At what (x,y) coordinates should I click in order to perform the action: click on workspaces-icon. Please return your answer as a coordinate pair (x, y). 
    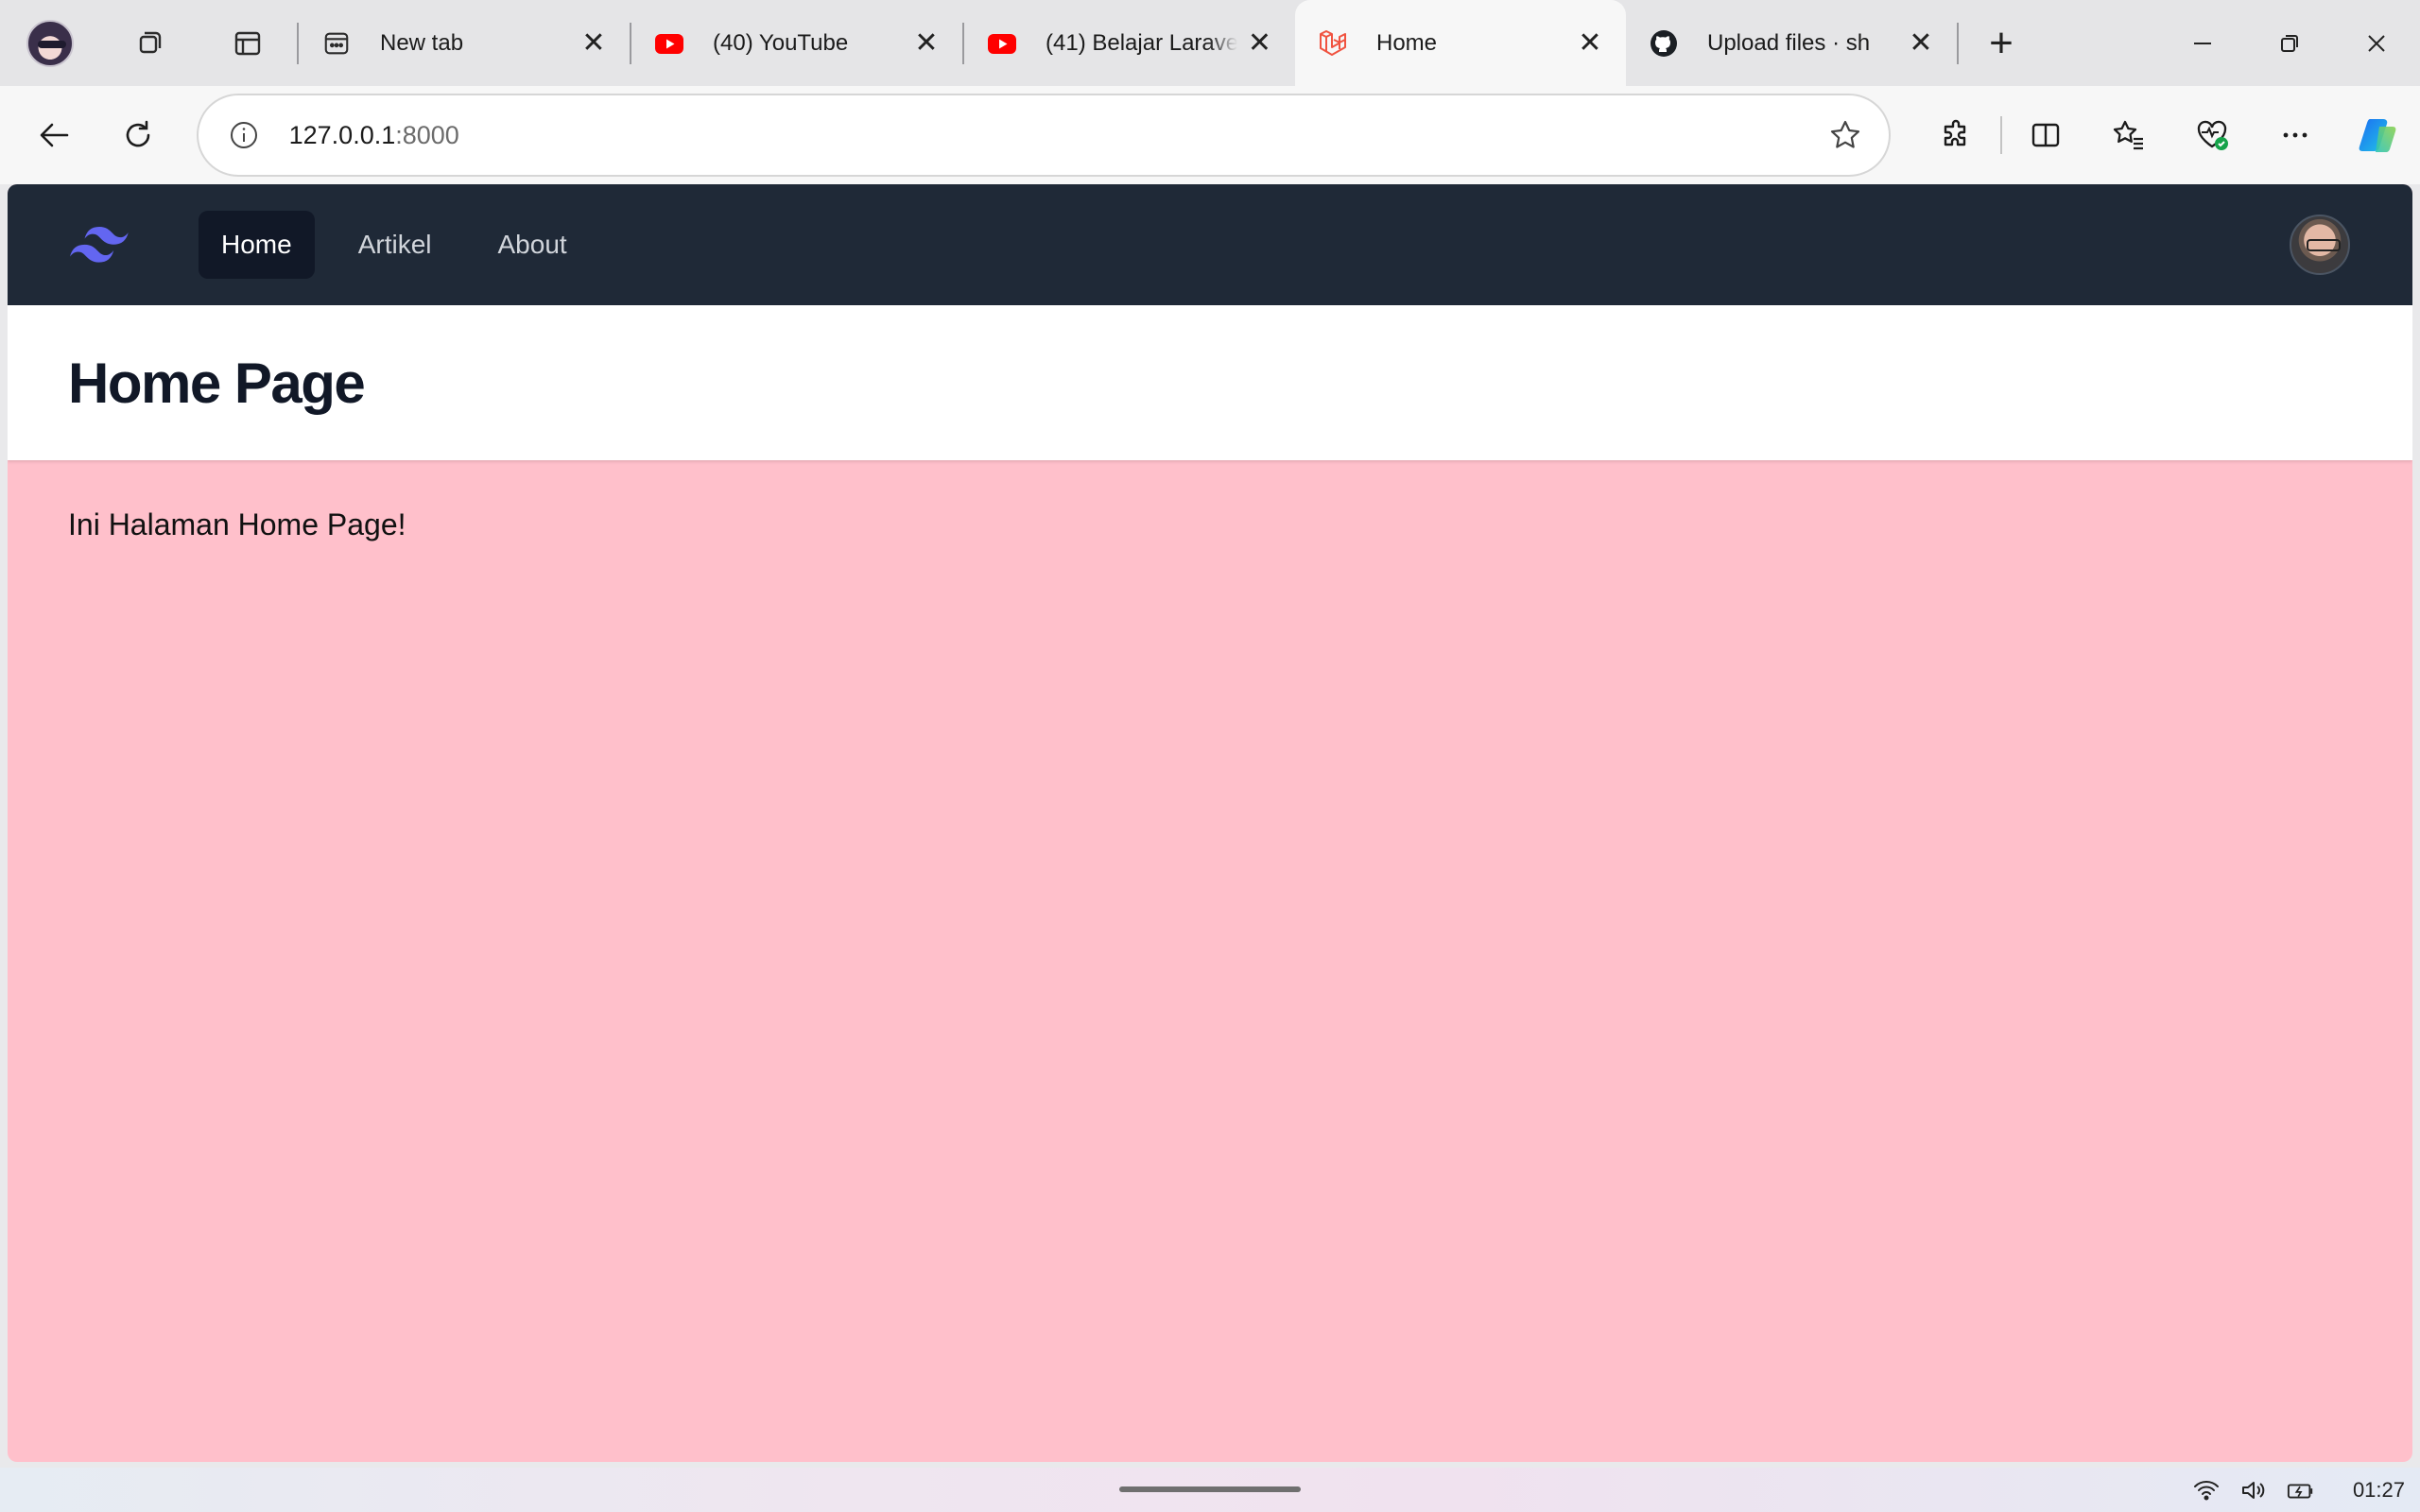
    Looking at the image, I should click on (150, 42).